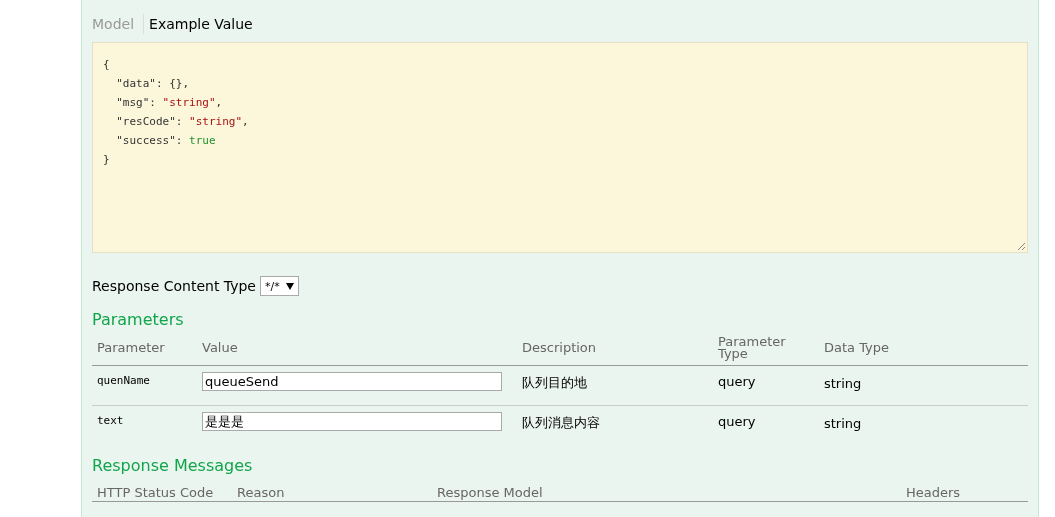 This screenshot has height=517, width=1055. I want to click on response-content-type-label: Response Content Type, so click(174, 286).